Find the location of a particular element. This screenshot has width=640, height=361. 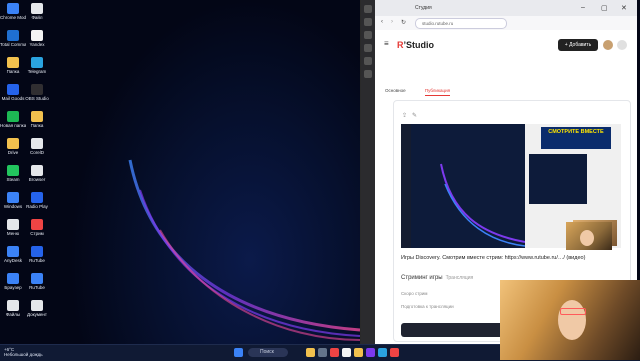

desktop-icon: Telegram is located at coordinates (37, 65).